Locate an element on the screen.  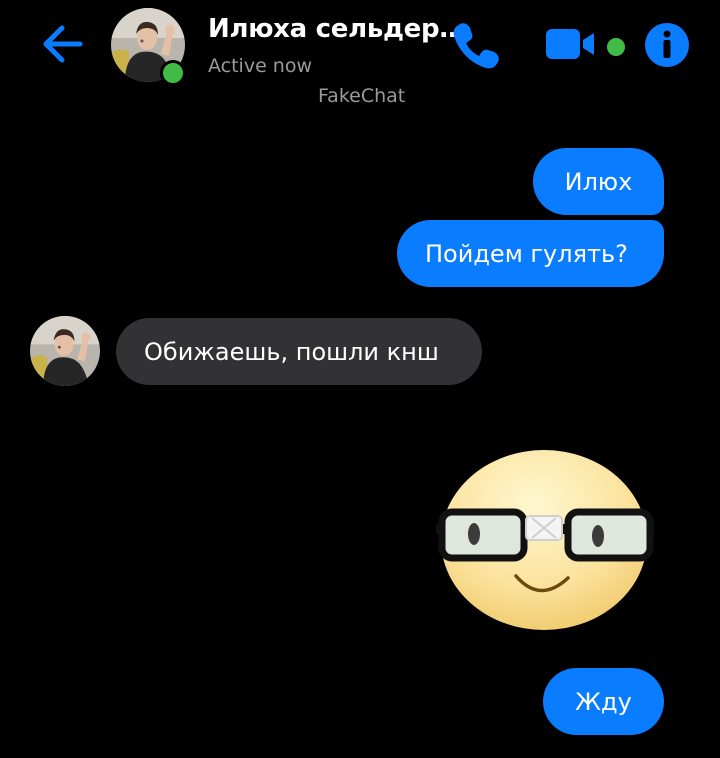
message-bubble-outgoing: Пойдем гулять? is located at coordinates (530, 253).